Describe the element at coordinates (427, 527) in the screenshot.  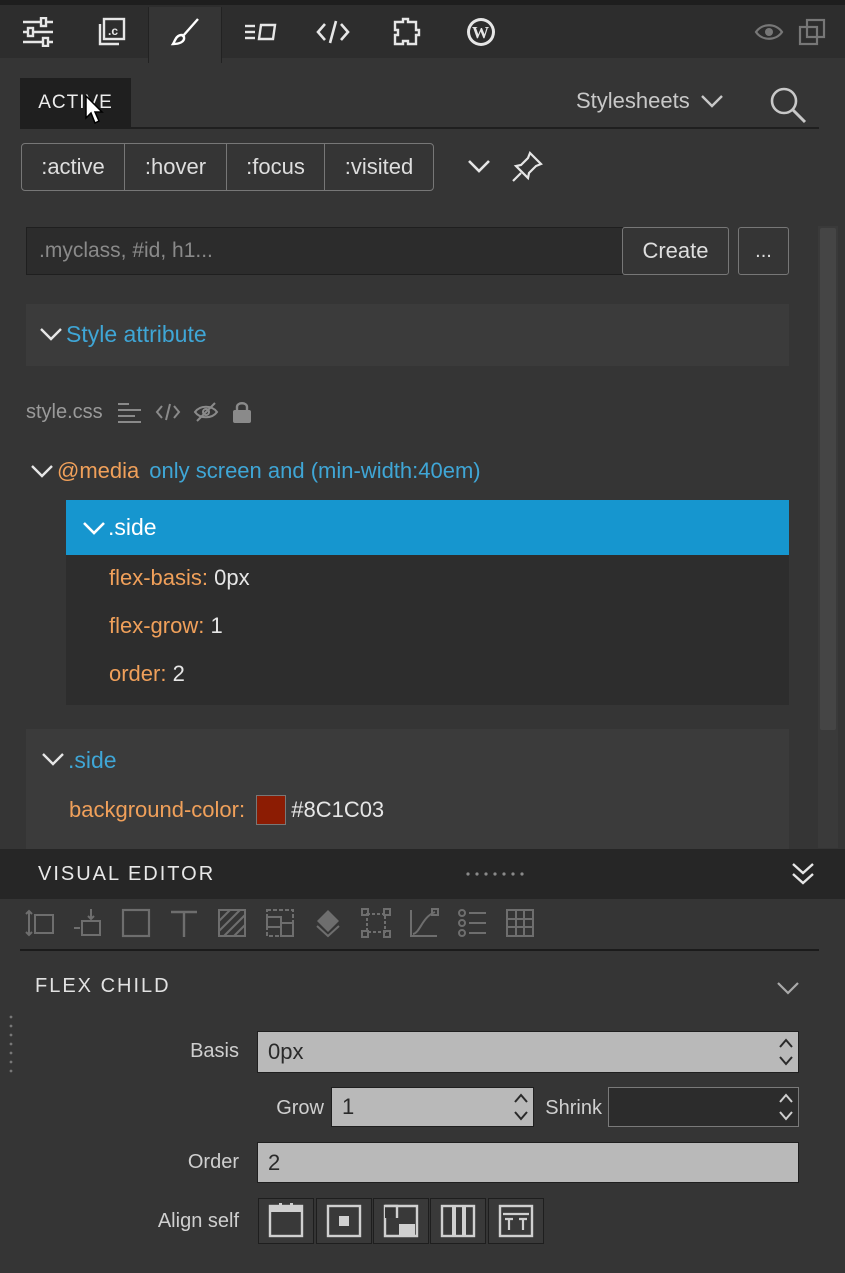
I see `rule-side-selected: .side` at that location.